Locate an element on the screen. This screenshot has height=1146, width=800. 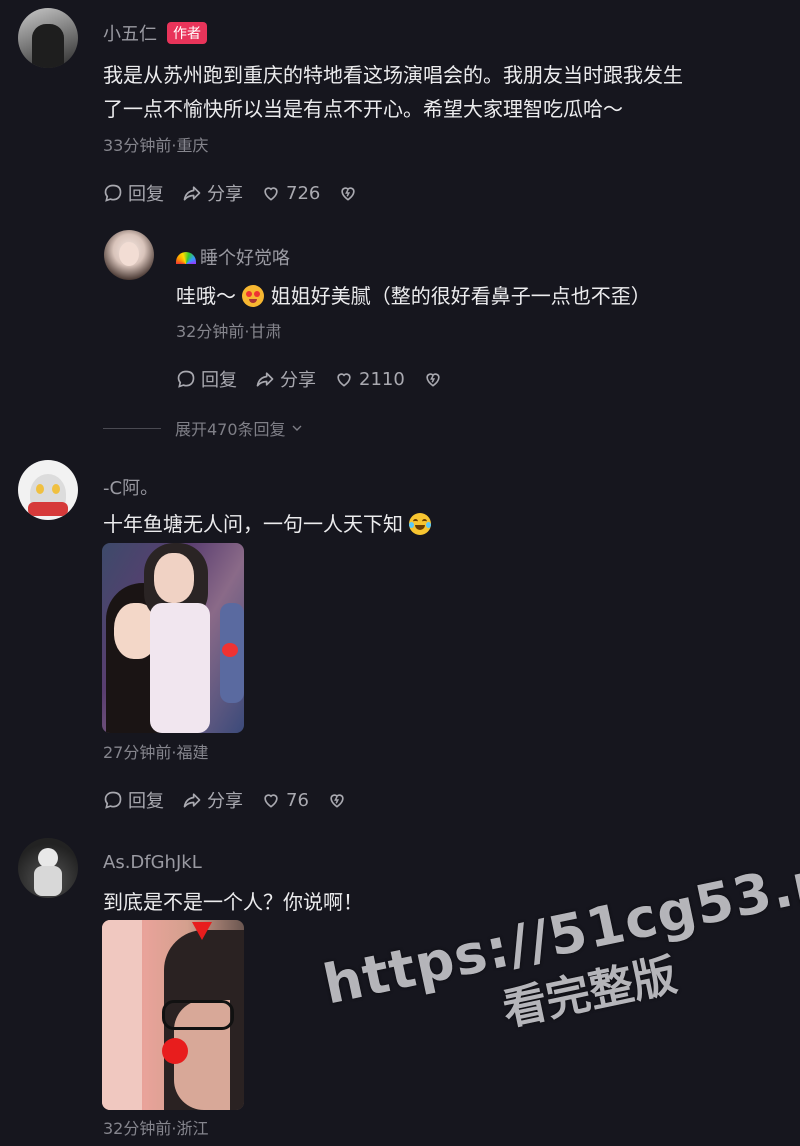
like-button: 76 is located at coordinates (285, 800).